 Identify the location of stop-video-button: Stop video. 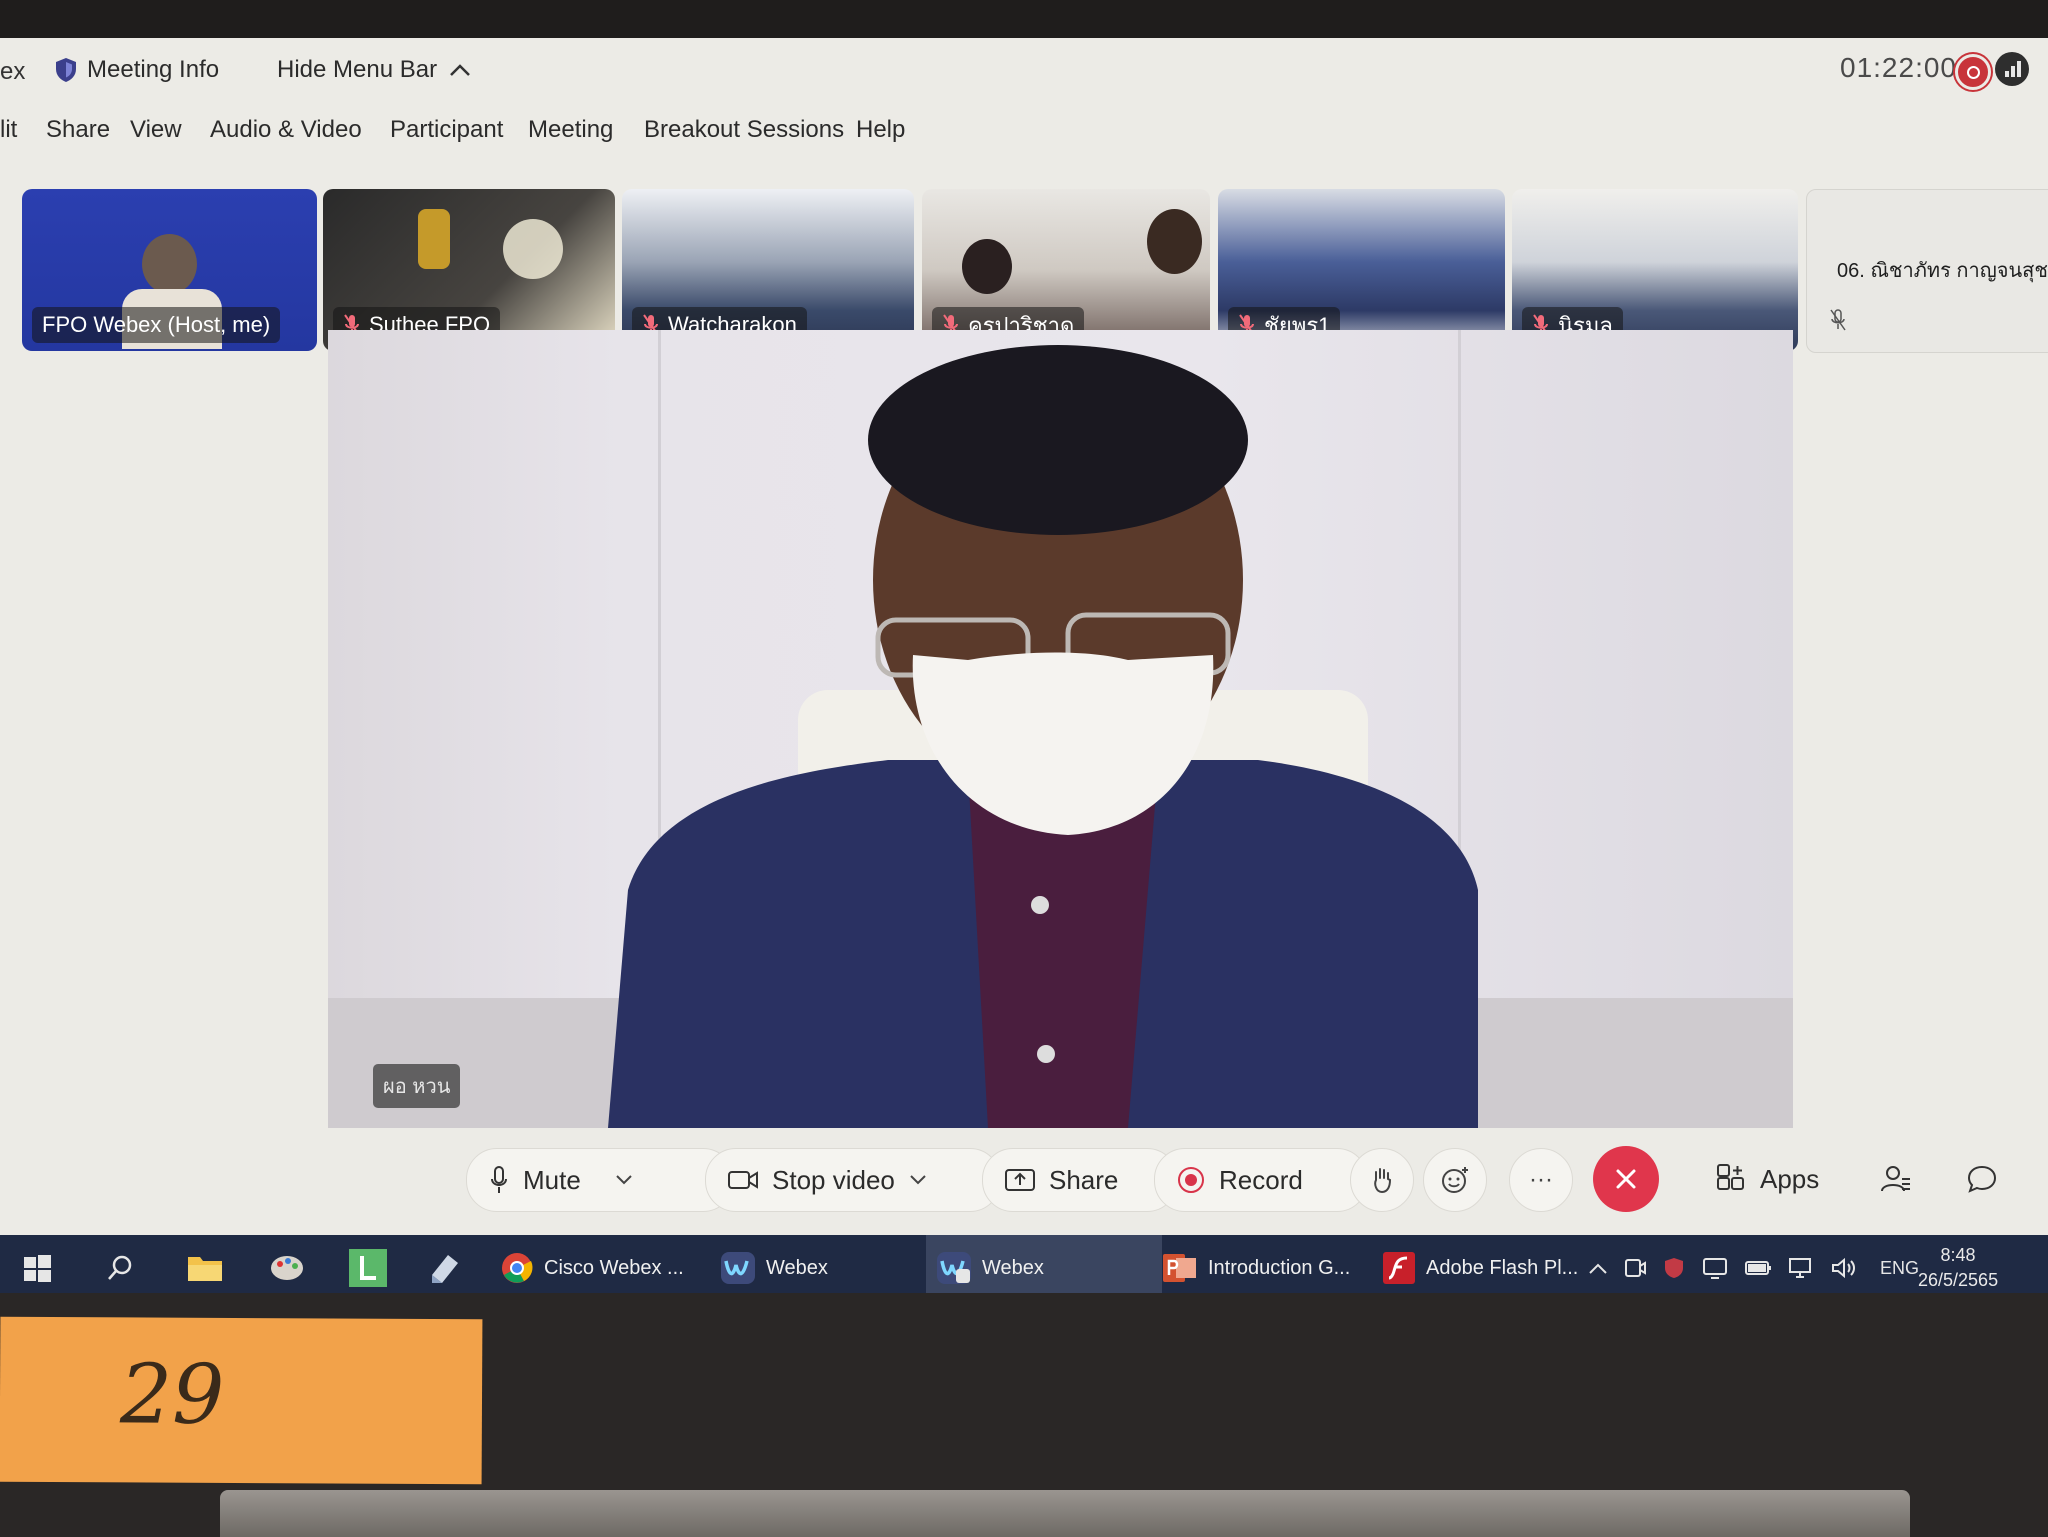
(853, 1180).